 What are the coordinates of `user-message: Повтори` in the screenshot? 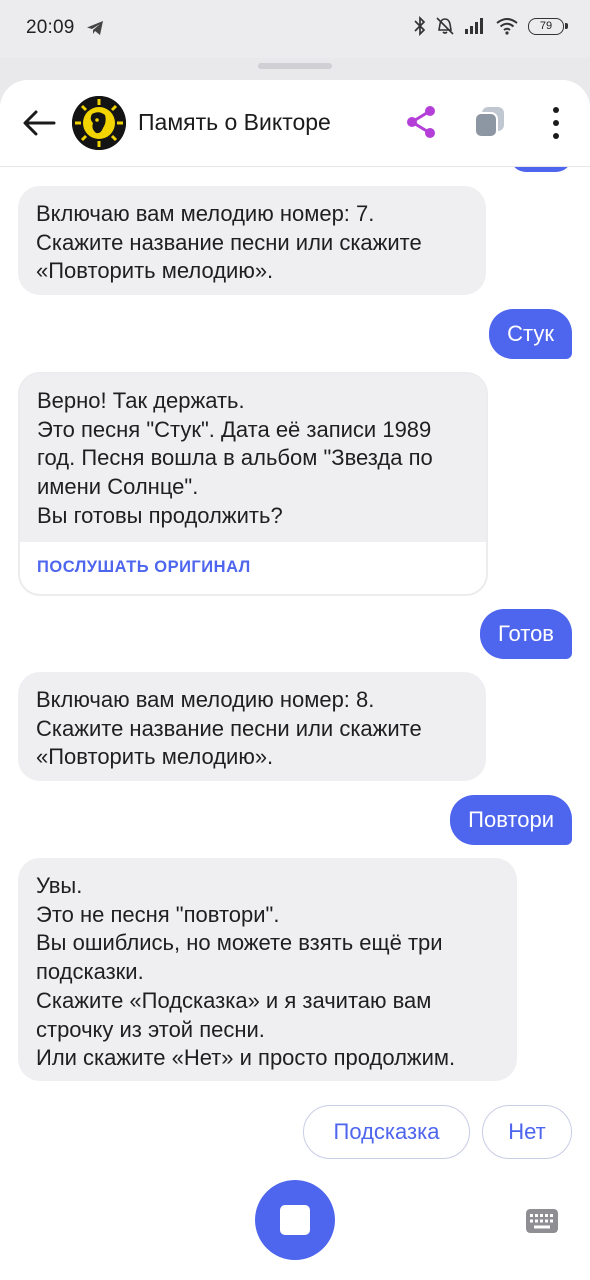 It's located at (511, 820).